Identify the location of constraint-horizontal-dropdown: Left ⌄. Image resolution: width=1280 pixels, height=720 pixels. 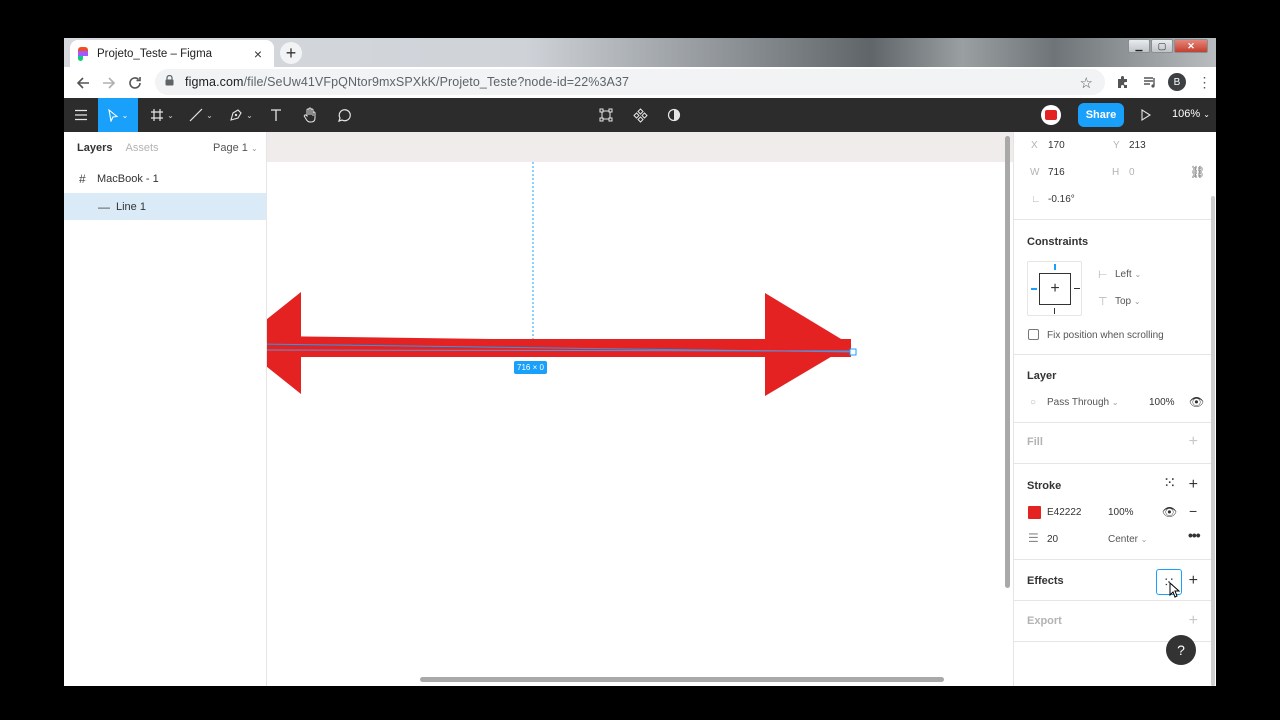
(1128, 274).